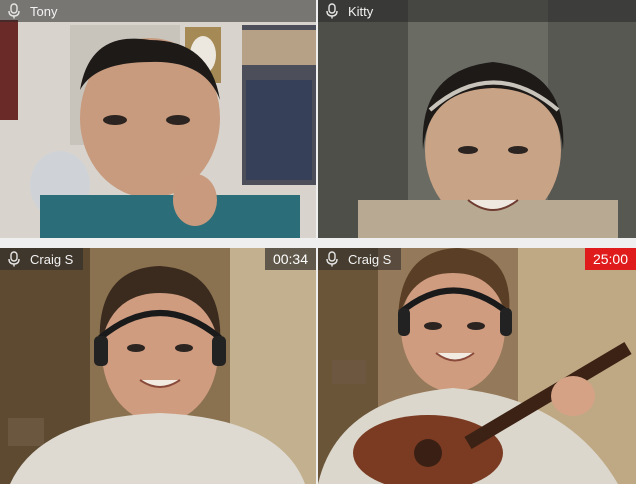 The width and height of the screenshot is (636, 484). What do you see at coordinates (158, 11) in the screenshot?
I see `participant-namebar: Tony` at bounding box center [158, 11].